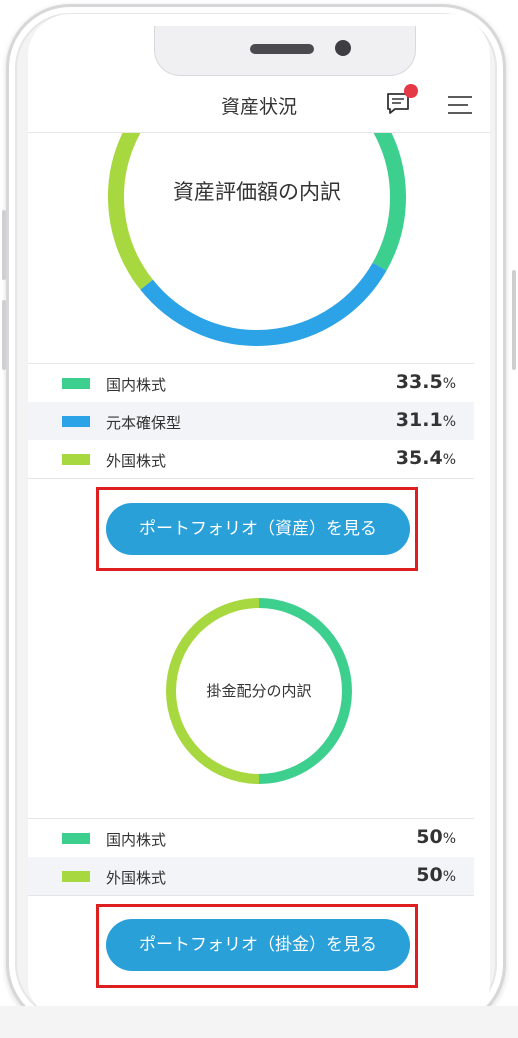  What do you see at coordinates (460, 105) in the screenshot?
I see `hamburger-menu-icon` at bounding box center [460, 105].